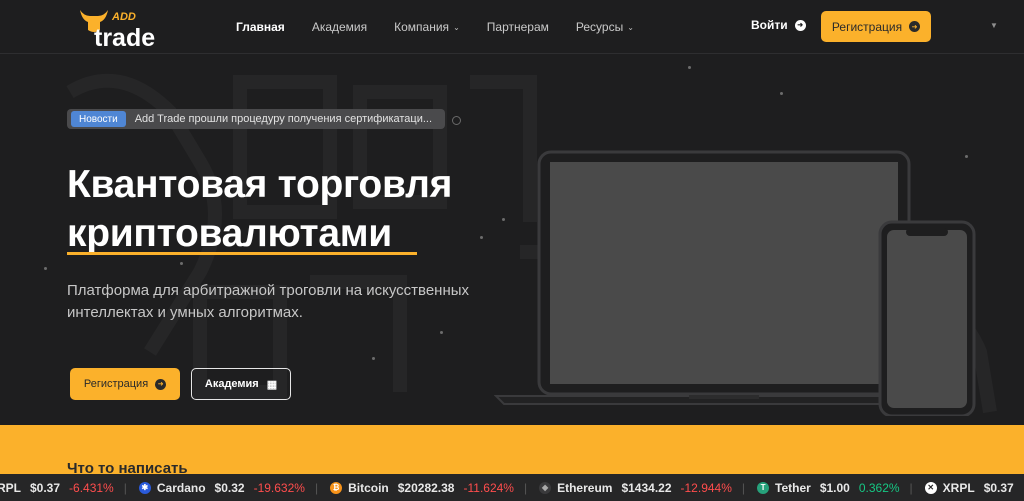 The image size is (1024, 501). Describe the element at coordinates (518, 27) in the screenshot. I see `nav-item-partners: Партнерам` at that location.